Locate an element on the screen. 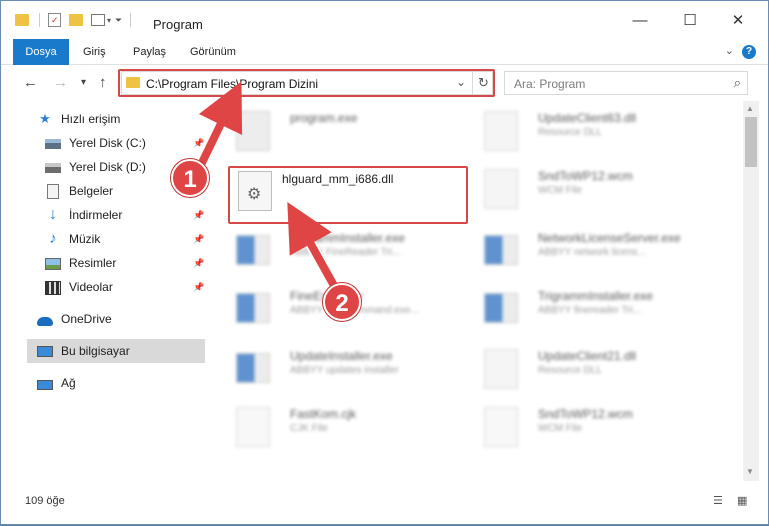 The image size is (769, 526). title-bar: ✓ ▾ ⏷ Program — ☐ ✕ is located at coordinates (384, 20).